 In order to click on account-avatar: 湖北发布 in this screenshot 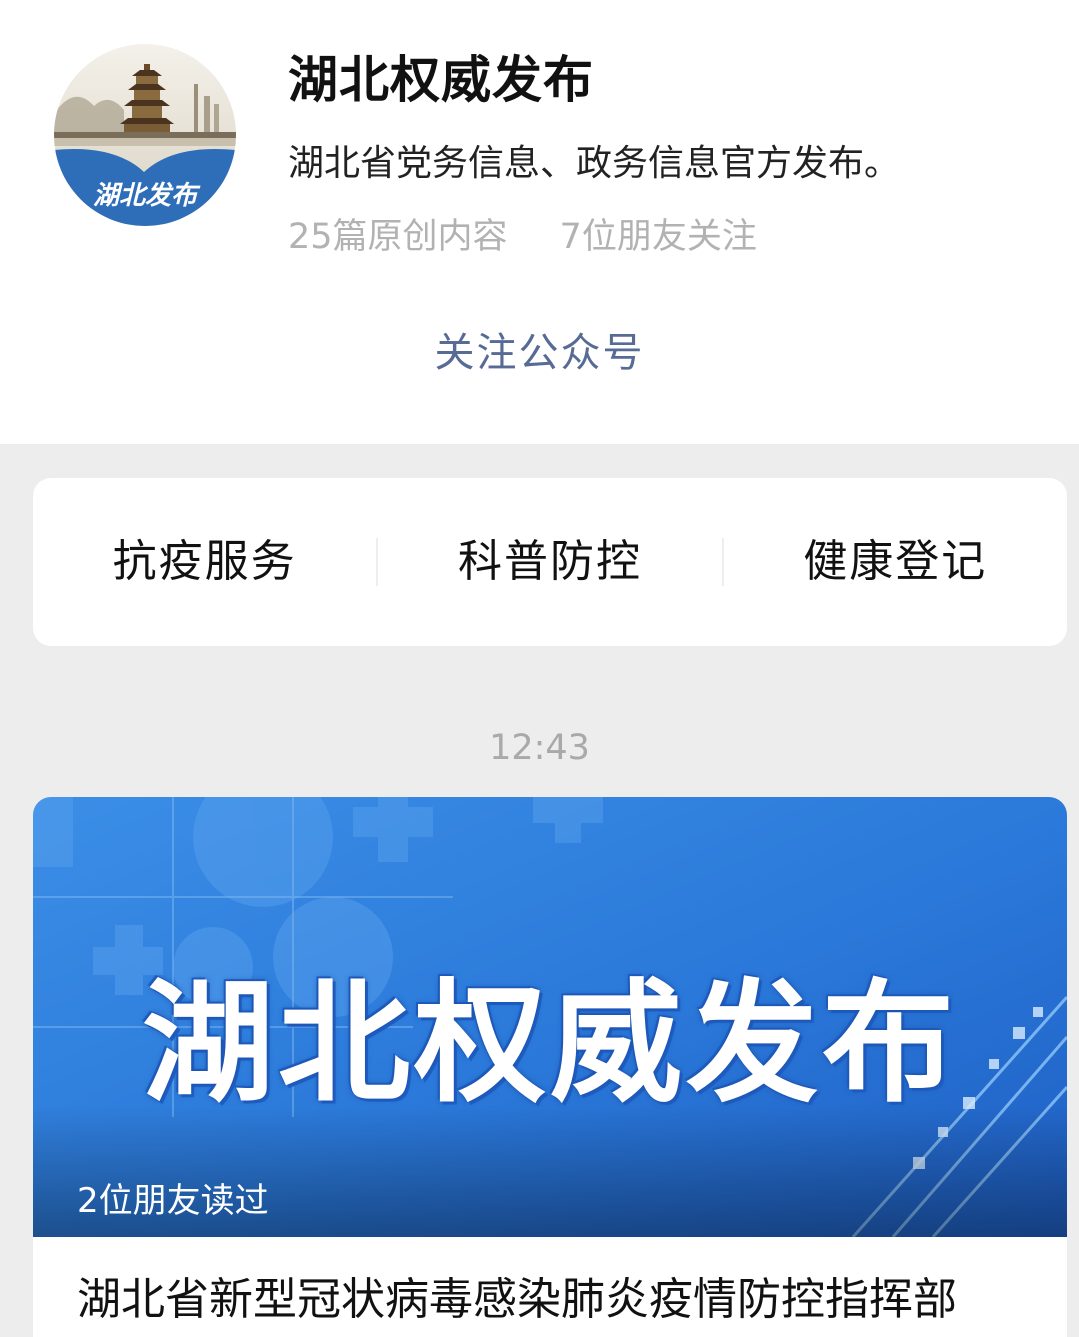, I will do `click(145, 135)`.